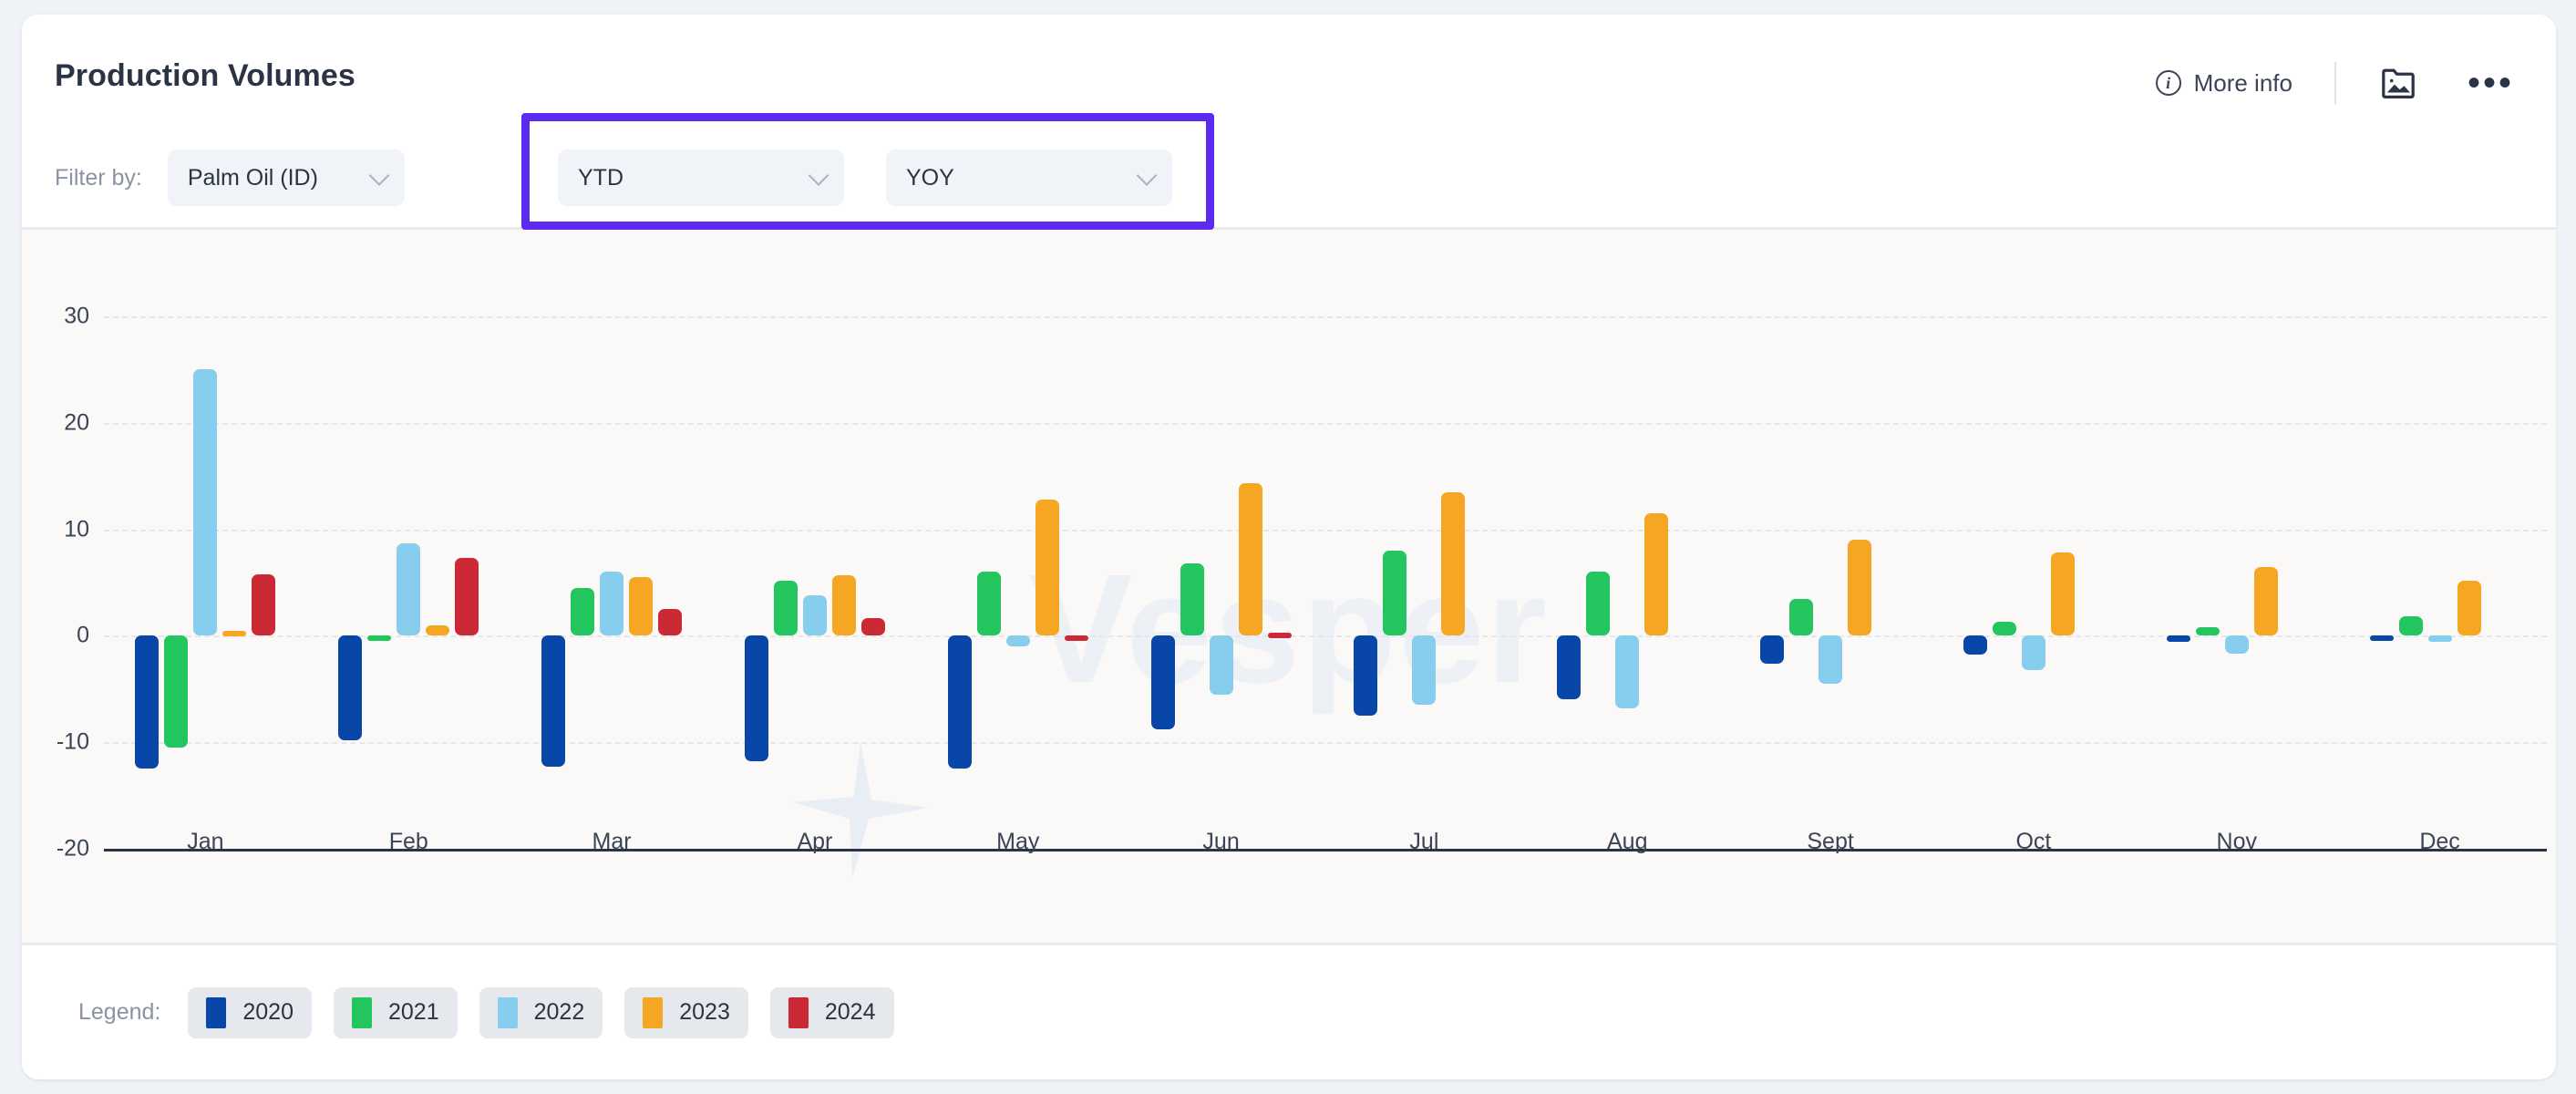 The width and height of the screenshot is (2576, 1094). I want to click on period-select-value: YTD, so click(600, 177).